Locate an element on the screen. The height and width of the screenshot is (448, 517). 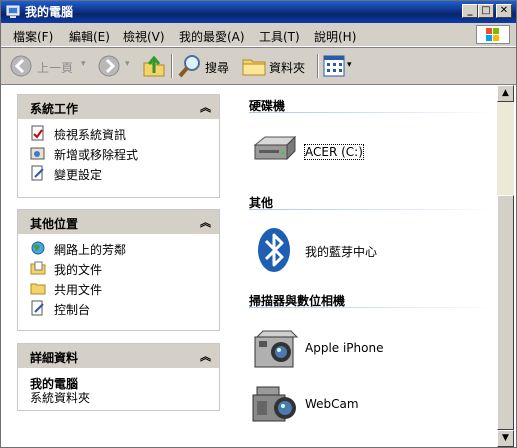
webcam-label: WebCam is located at coordinates (332, 404).